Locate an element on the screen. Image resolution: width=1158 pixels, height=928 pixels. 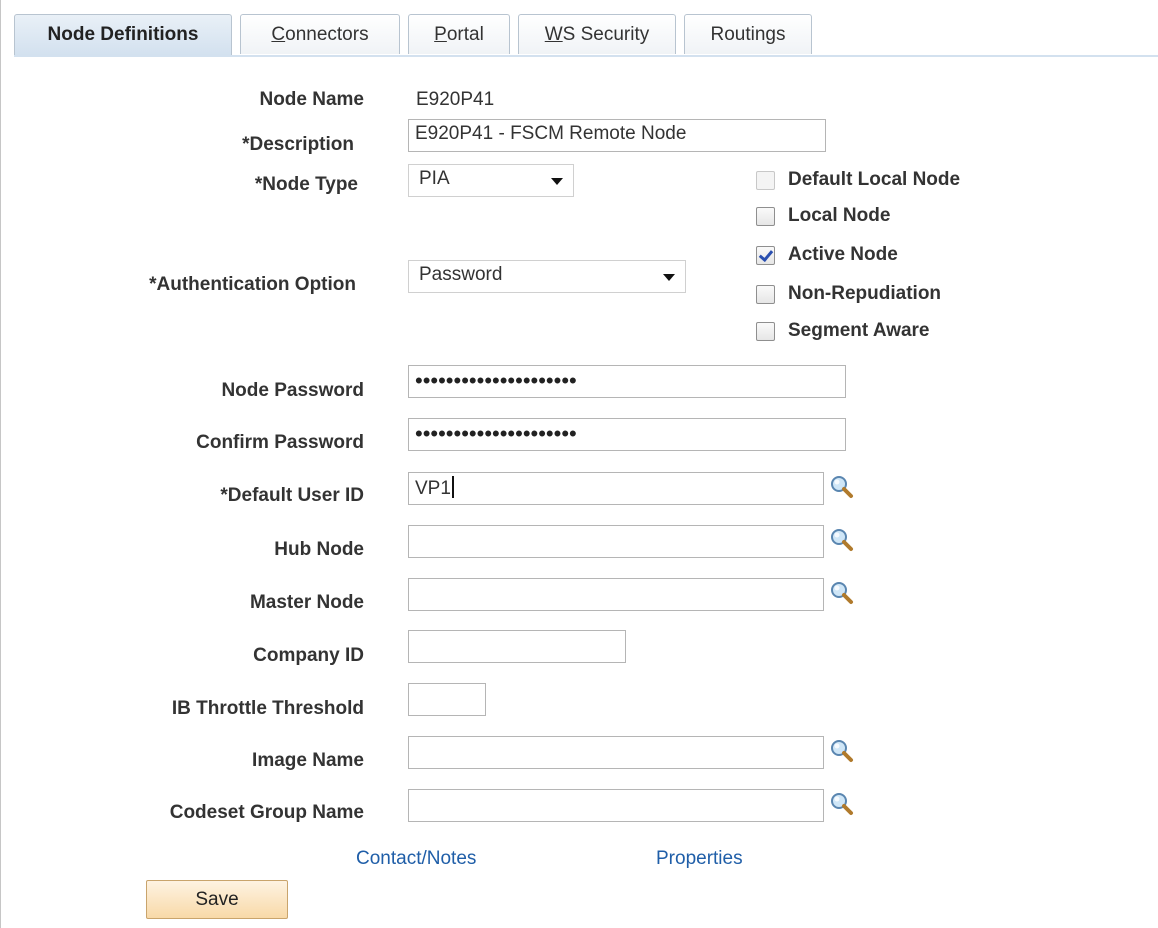
page-left-border is located at coordinates (0, 464).